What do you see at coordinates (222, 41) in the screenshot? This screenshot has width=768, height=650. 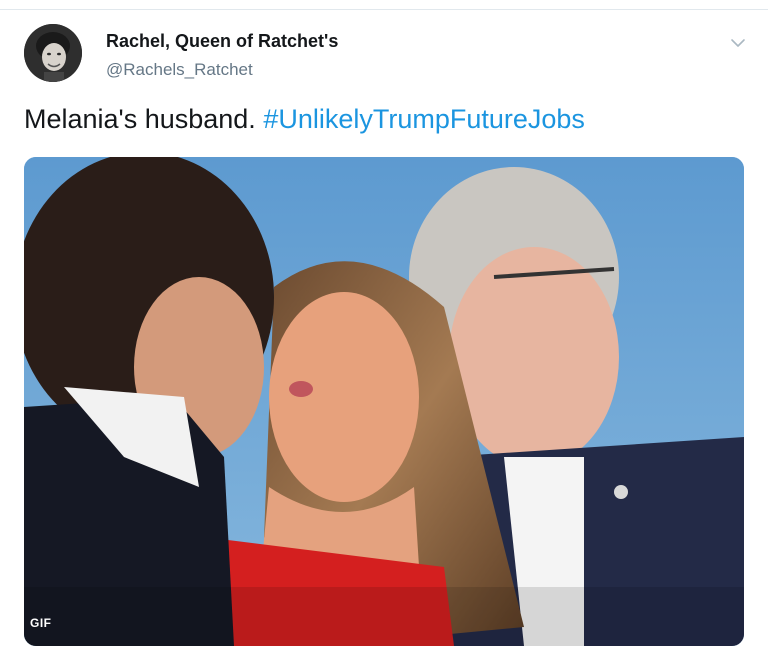 I see `author-name: Rachel, Queen of Ratchet's` at bounding box center [222, 41].